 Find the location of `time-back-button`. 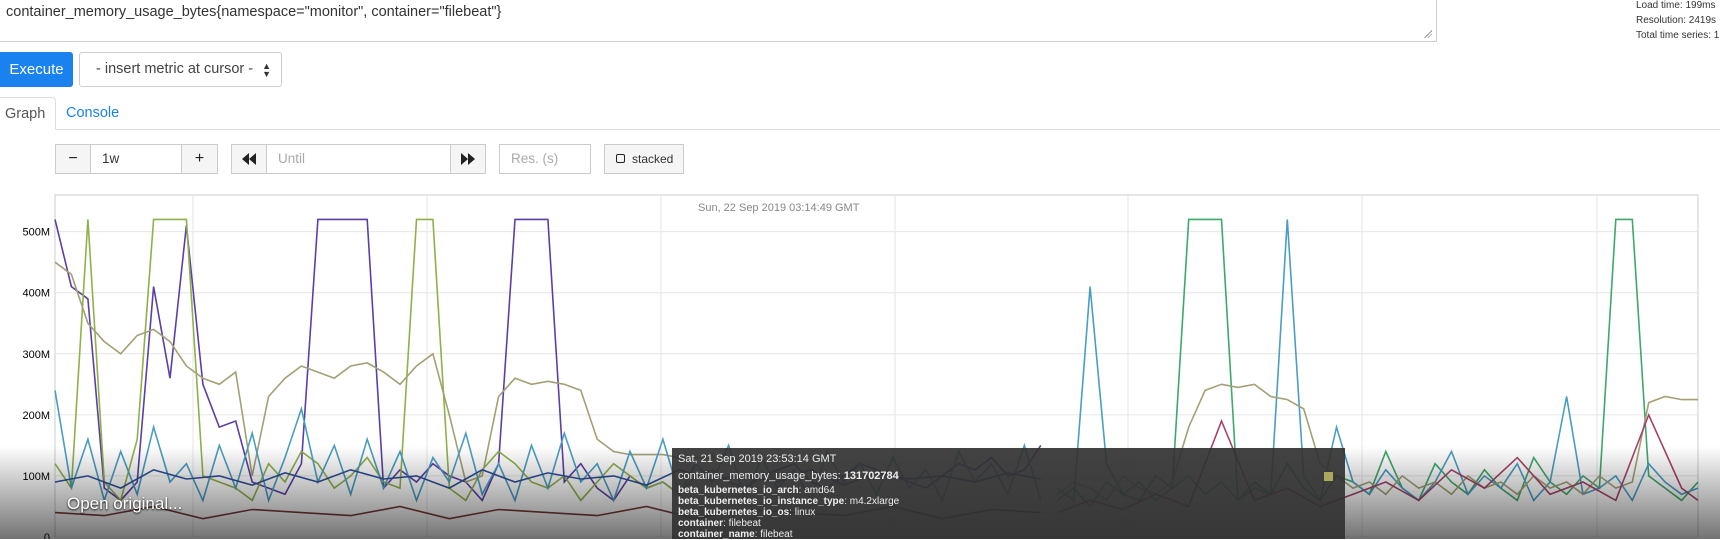

time-back-button is located at coordinates (249, 159).